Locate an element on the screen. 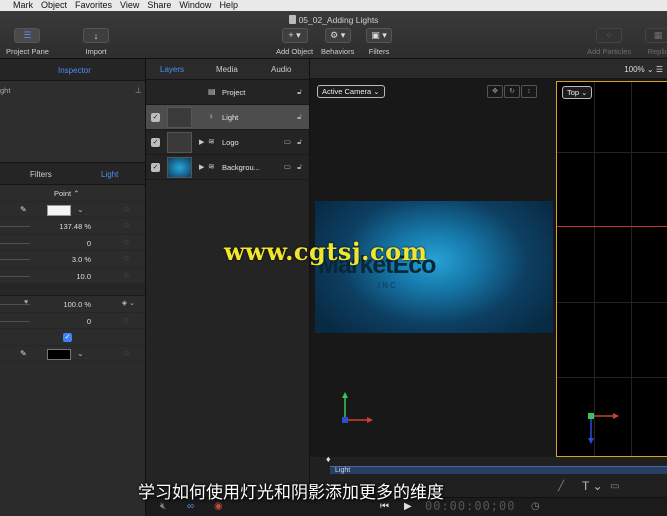 The image size is (667, 516). shadow-softness-value: 0 is located at coordinates (66, 321).